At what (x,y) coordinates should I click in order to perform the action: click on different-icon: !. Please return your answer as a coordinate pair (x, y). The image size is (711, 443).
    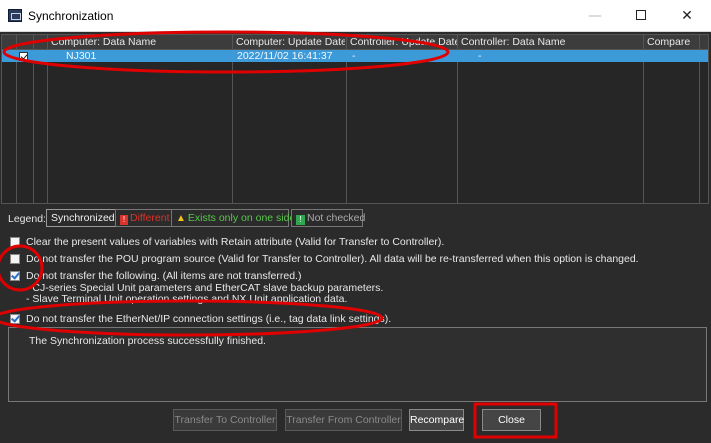
    Looking at the image, I should click on (124, 220).